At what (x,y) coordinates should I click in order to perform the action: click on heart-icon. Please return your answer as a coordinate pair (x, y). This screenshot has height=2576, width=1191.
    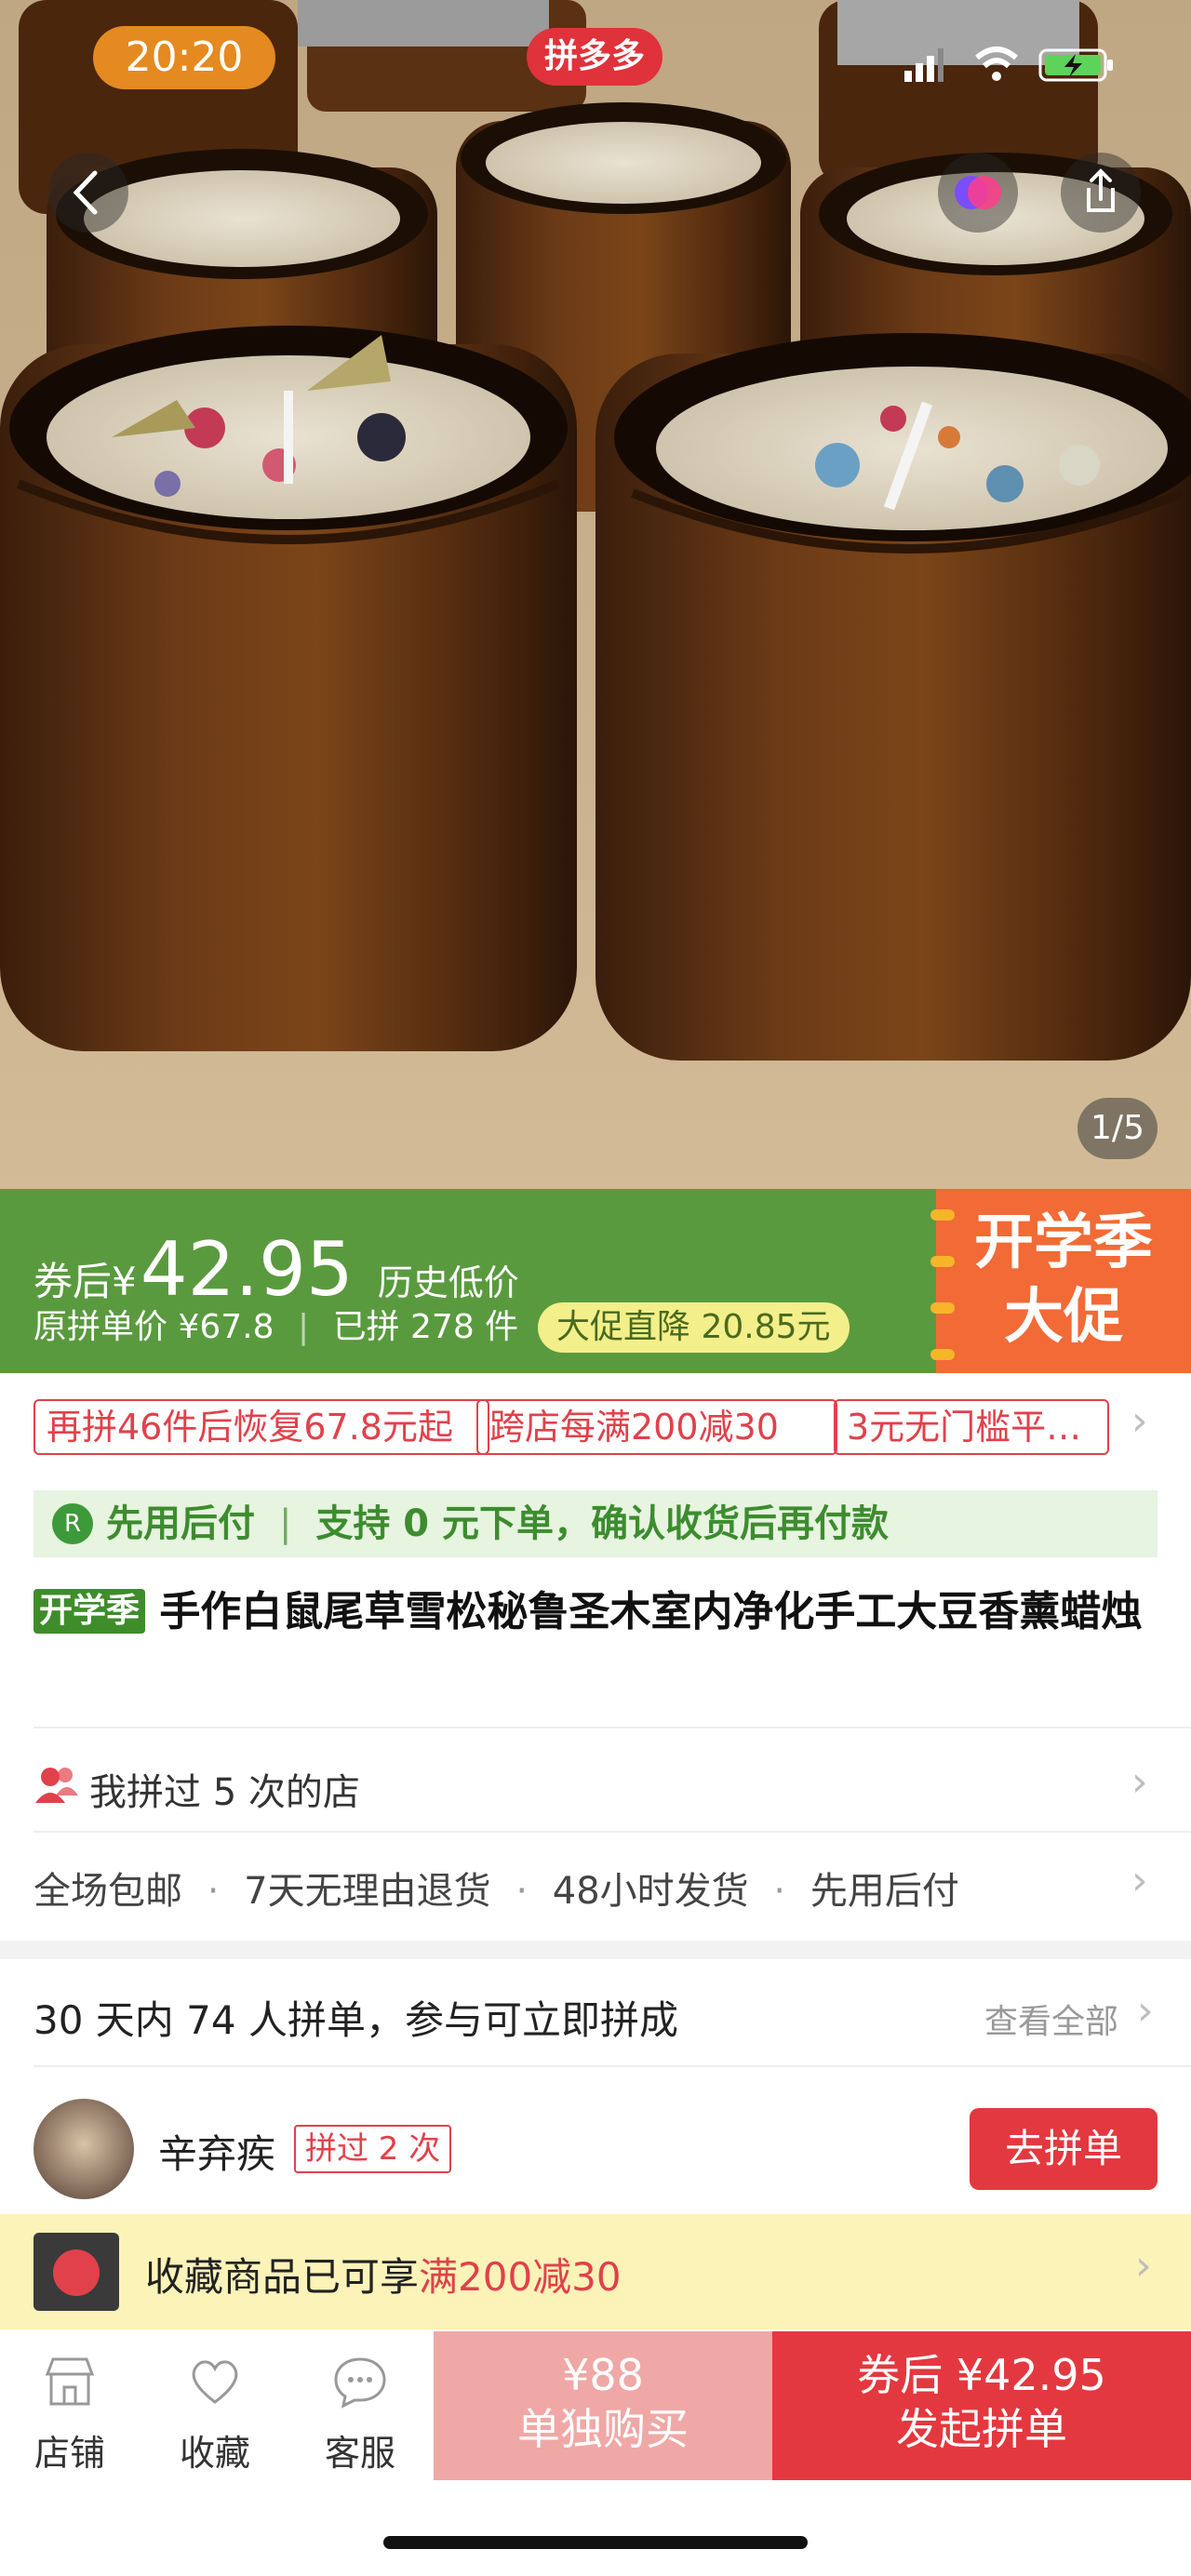
    Looking at the image, I should click on (215, 2382).